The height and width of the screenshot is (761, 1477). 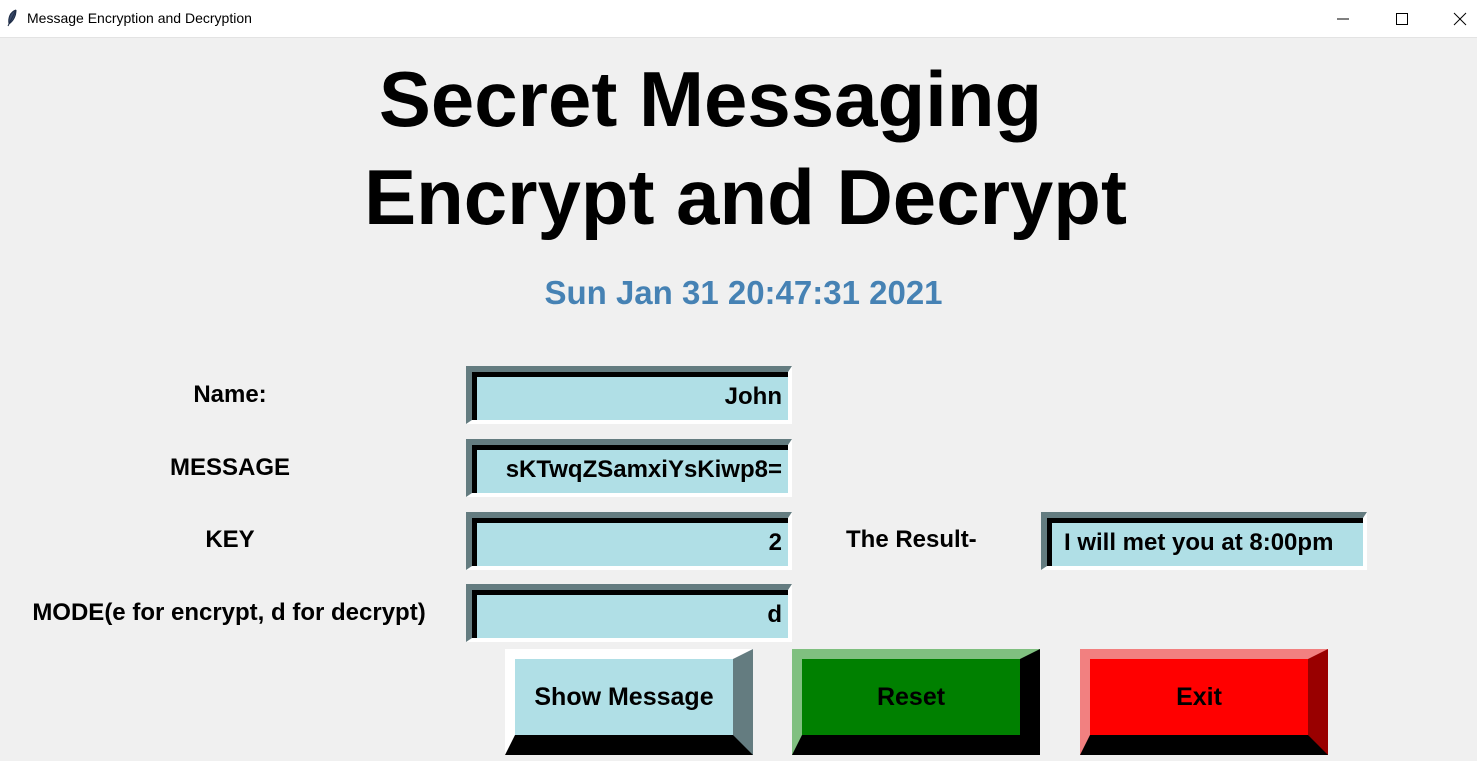 I want to click on key-label: KEY, so click(x=230, y=539).